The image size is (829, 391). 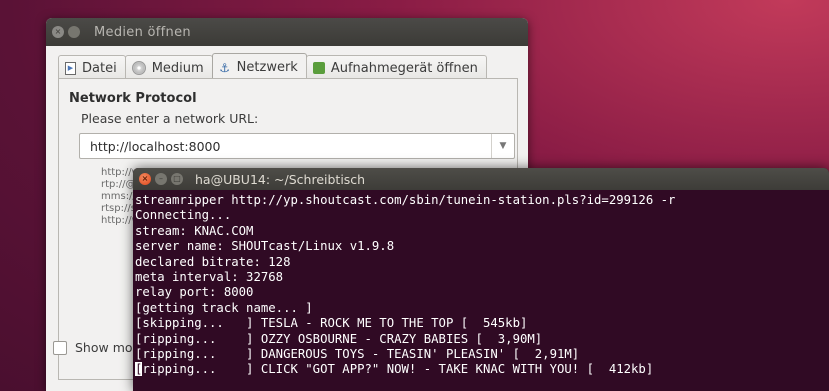 What do you see at coordinates (318, 68) in the screenshot?
I see `capture-card-icon` at bounding box center [318, 68].